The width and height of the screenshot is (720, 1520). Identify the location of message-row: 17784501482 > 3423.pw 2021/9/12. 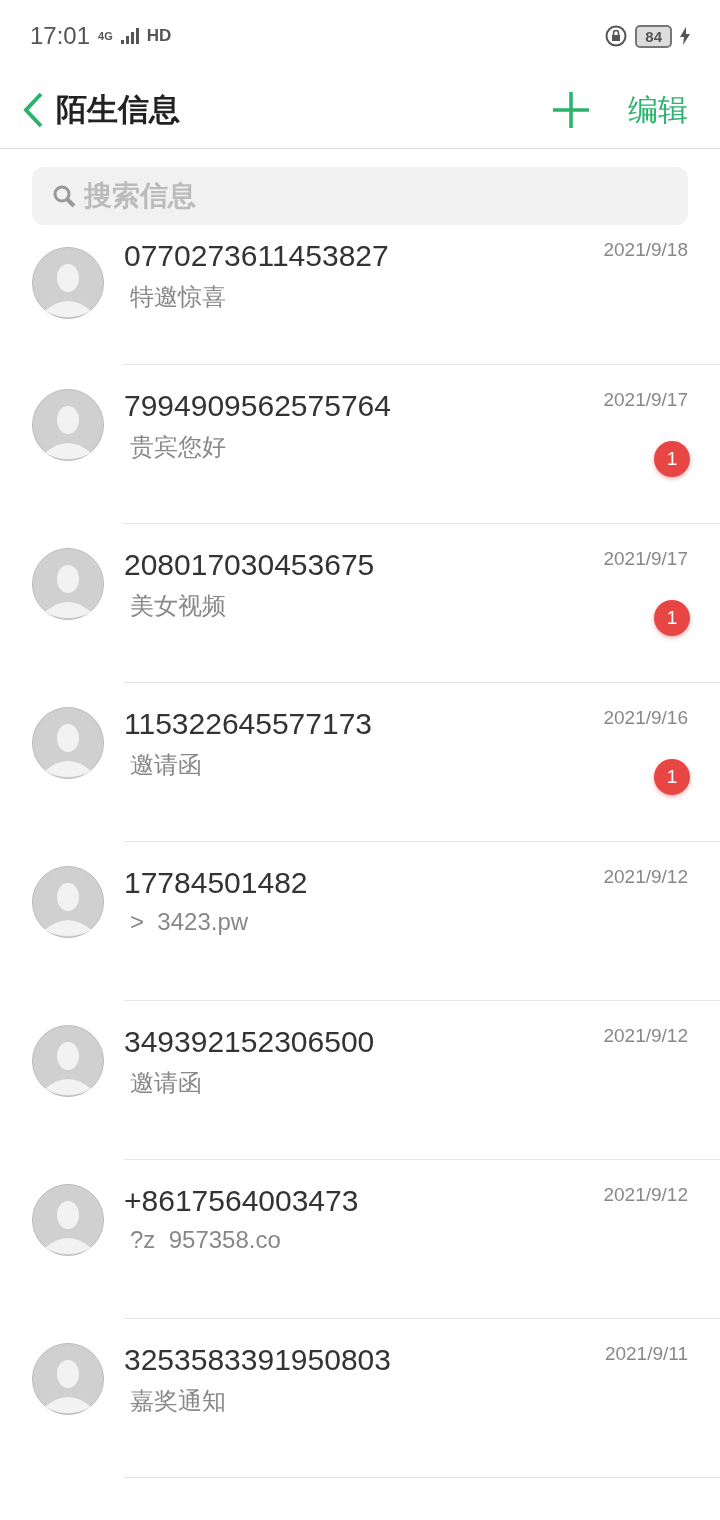
(360, 921).